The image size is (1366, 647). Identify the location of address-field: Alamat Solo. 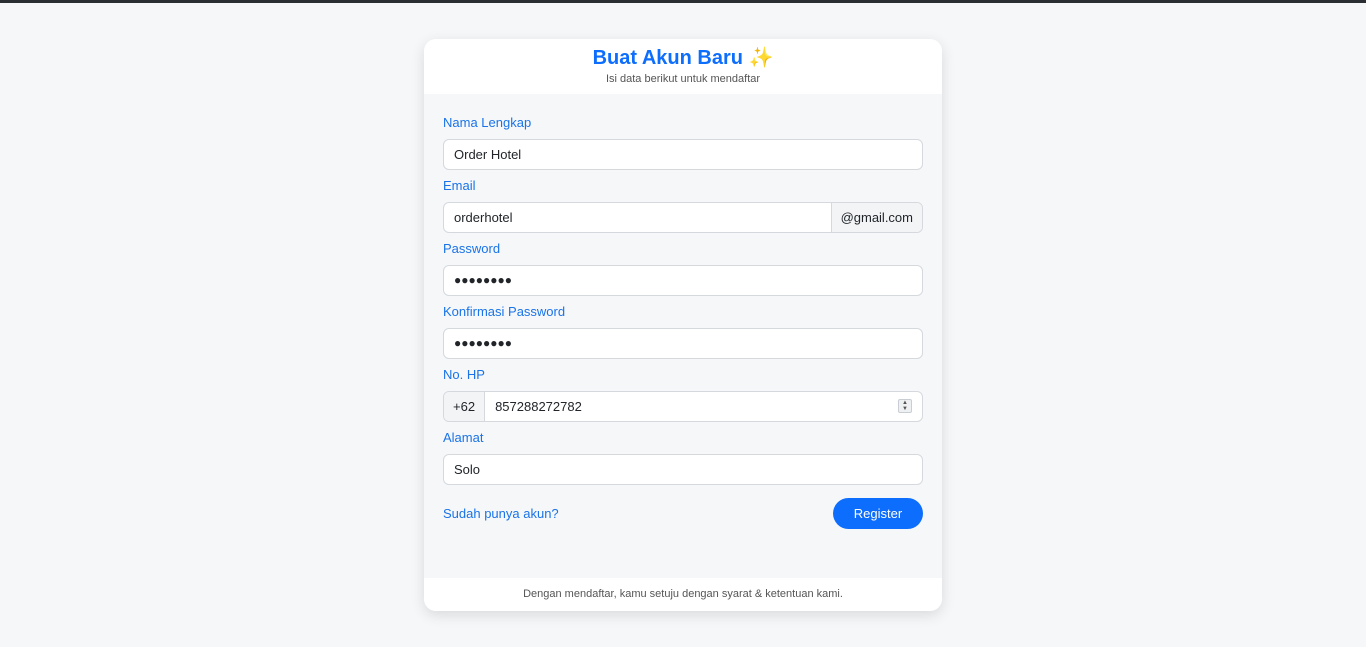
(683, 457).